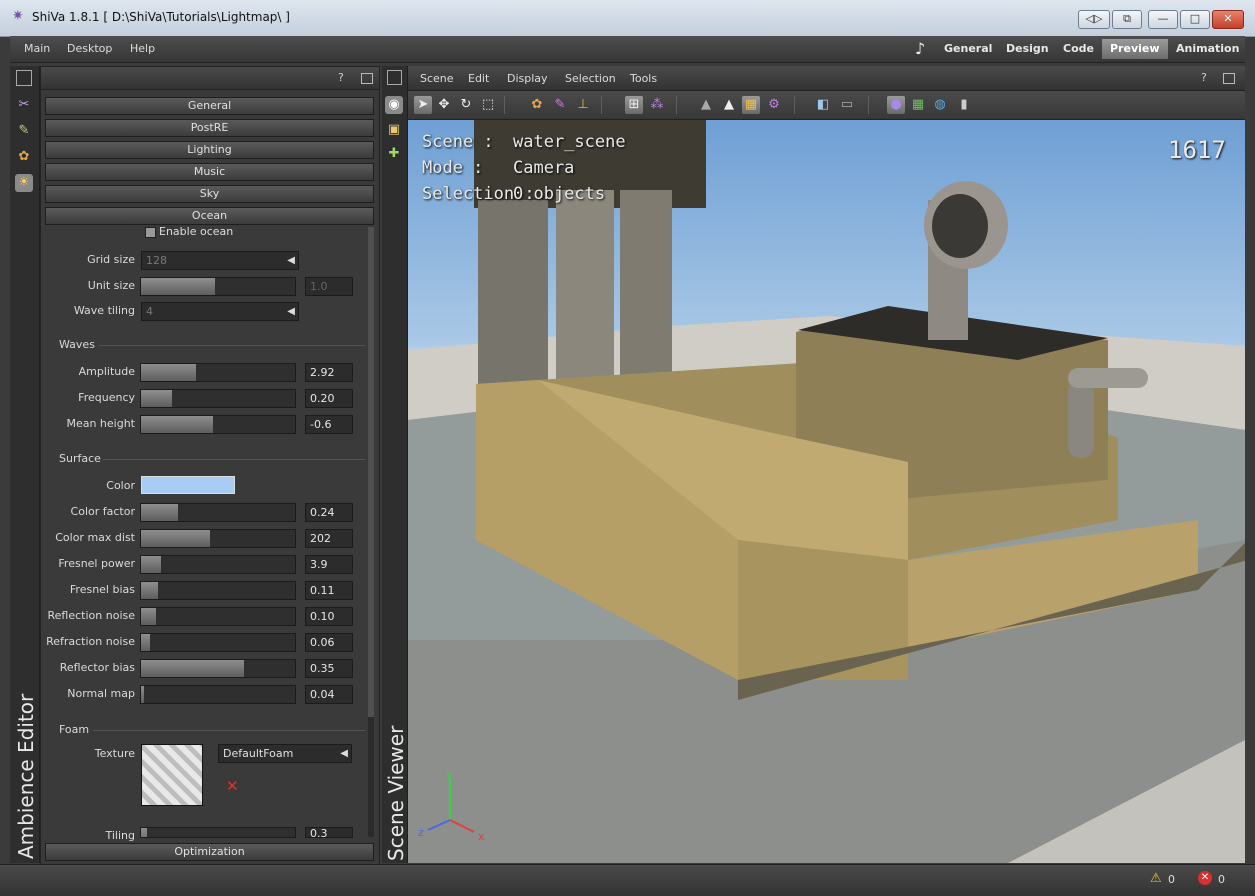 This screenshot has width=1255, height=896. What do you see at coordinates (394, 105) in the screenshot?
I see `eye-icon: ◉` at bounding box center [394, 105].